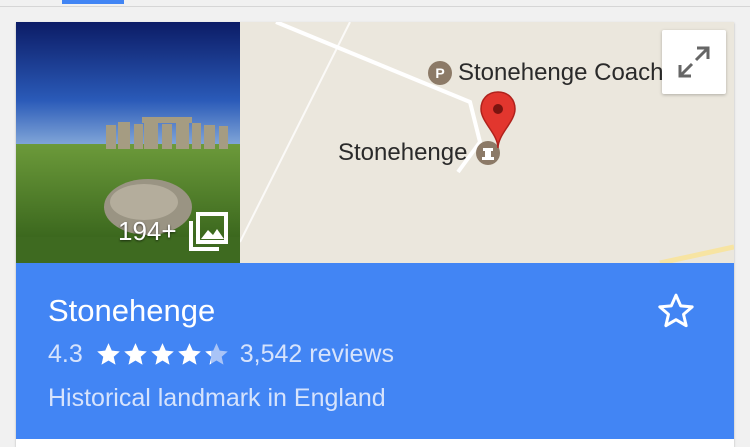  Describe the element at coordinates (217, 398) in the screenshot. I see `place-category: Historical landmark in England` at that location.